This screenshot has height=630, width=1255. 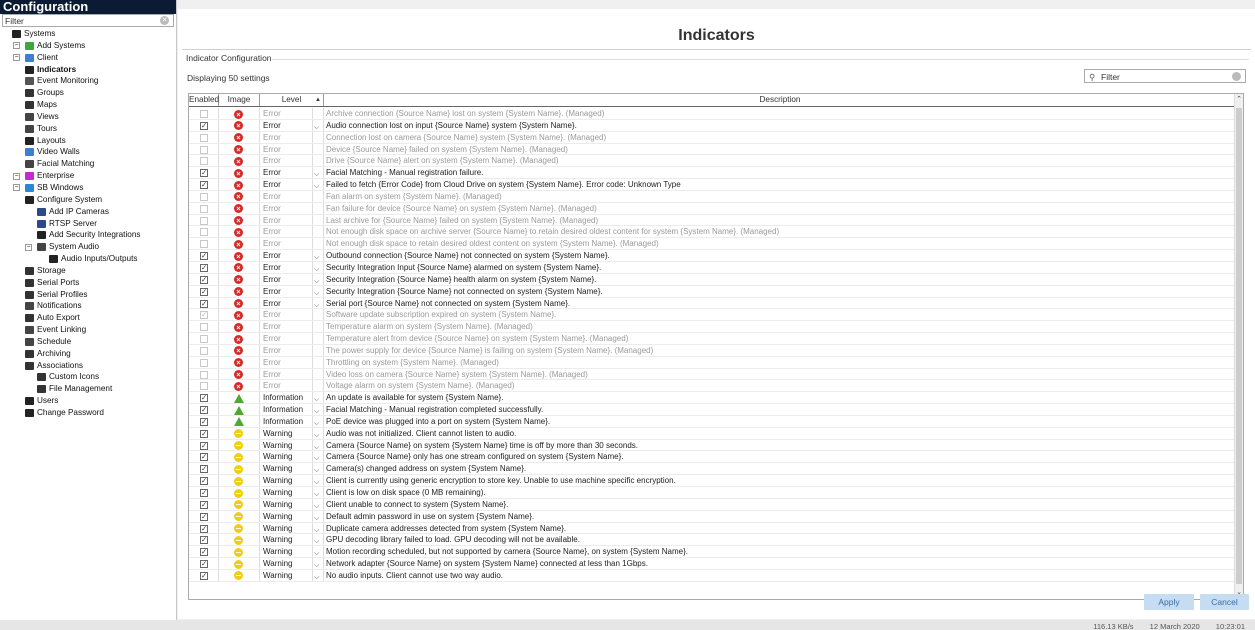 I want to click on sidebar-item: Storage, so click(x=88, y=271).